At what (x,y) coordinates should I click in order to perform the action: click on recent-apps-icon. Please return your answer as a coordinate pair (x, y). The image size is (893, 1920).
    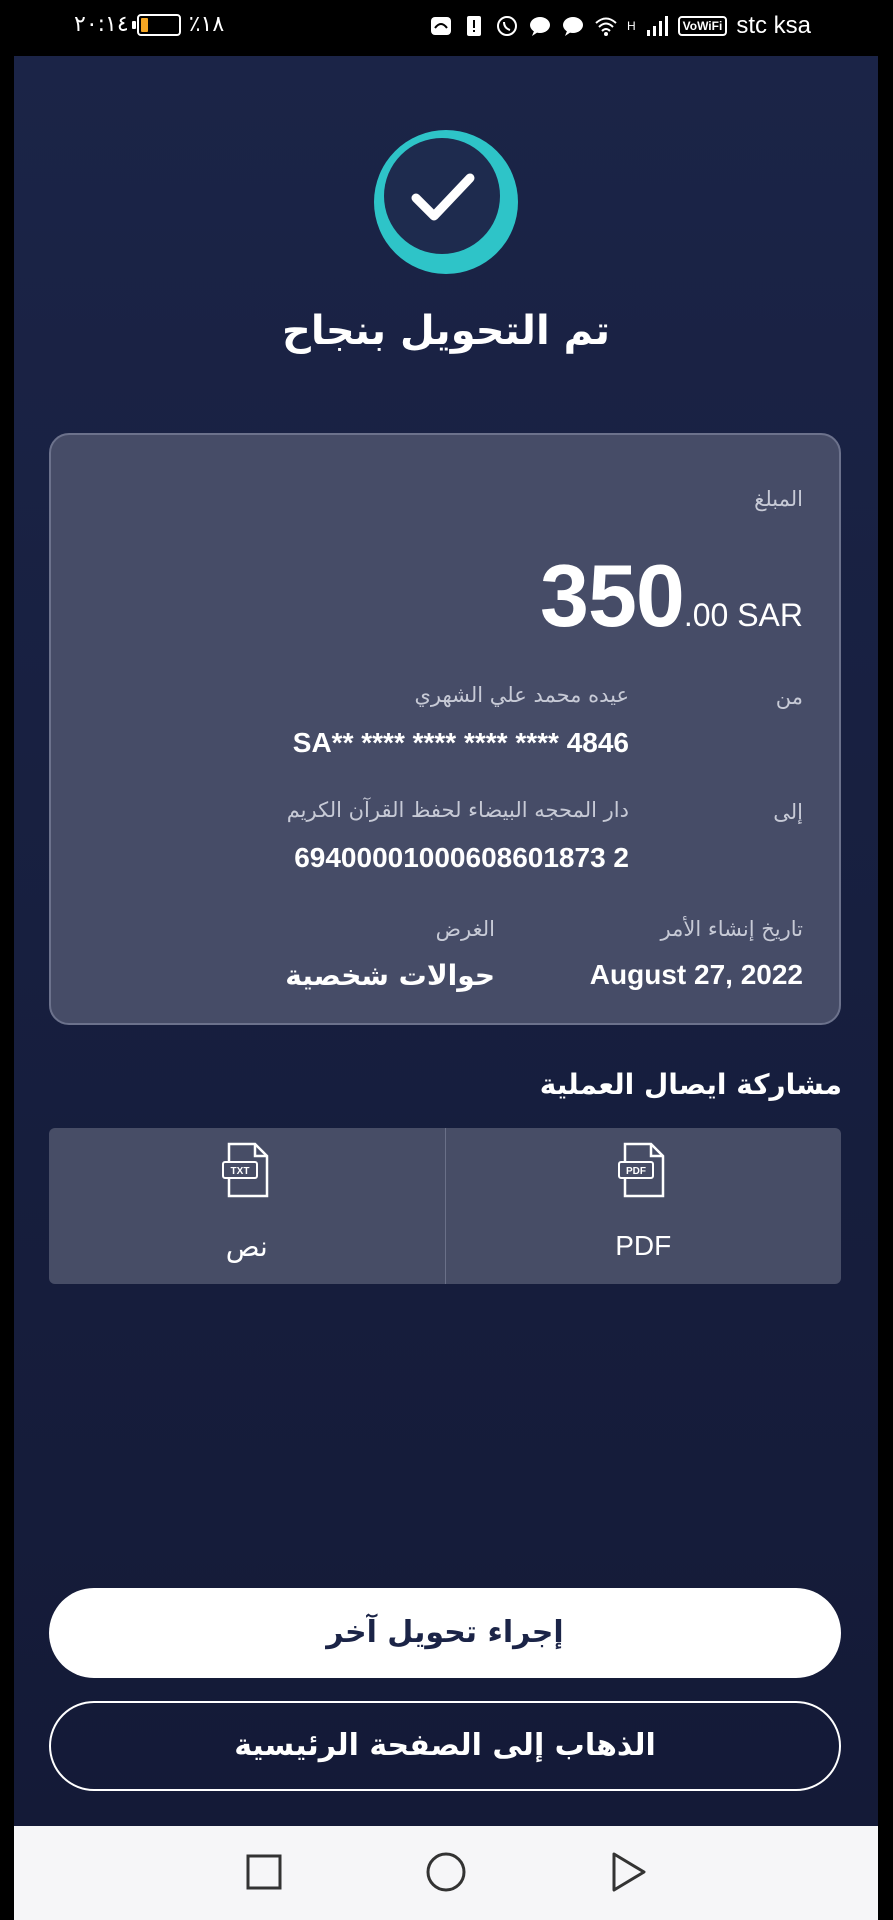
    Looking at the image, I should click on (264, 1872).